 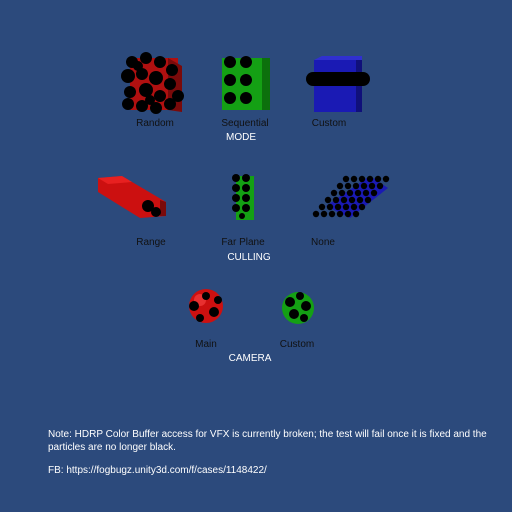 I want to click on camera-custom-label: Custom, so click(x=297, y=344).